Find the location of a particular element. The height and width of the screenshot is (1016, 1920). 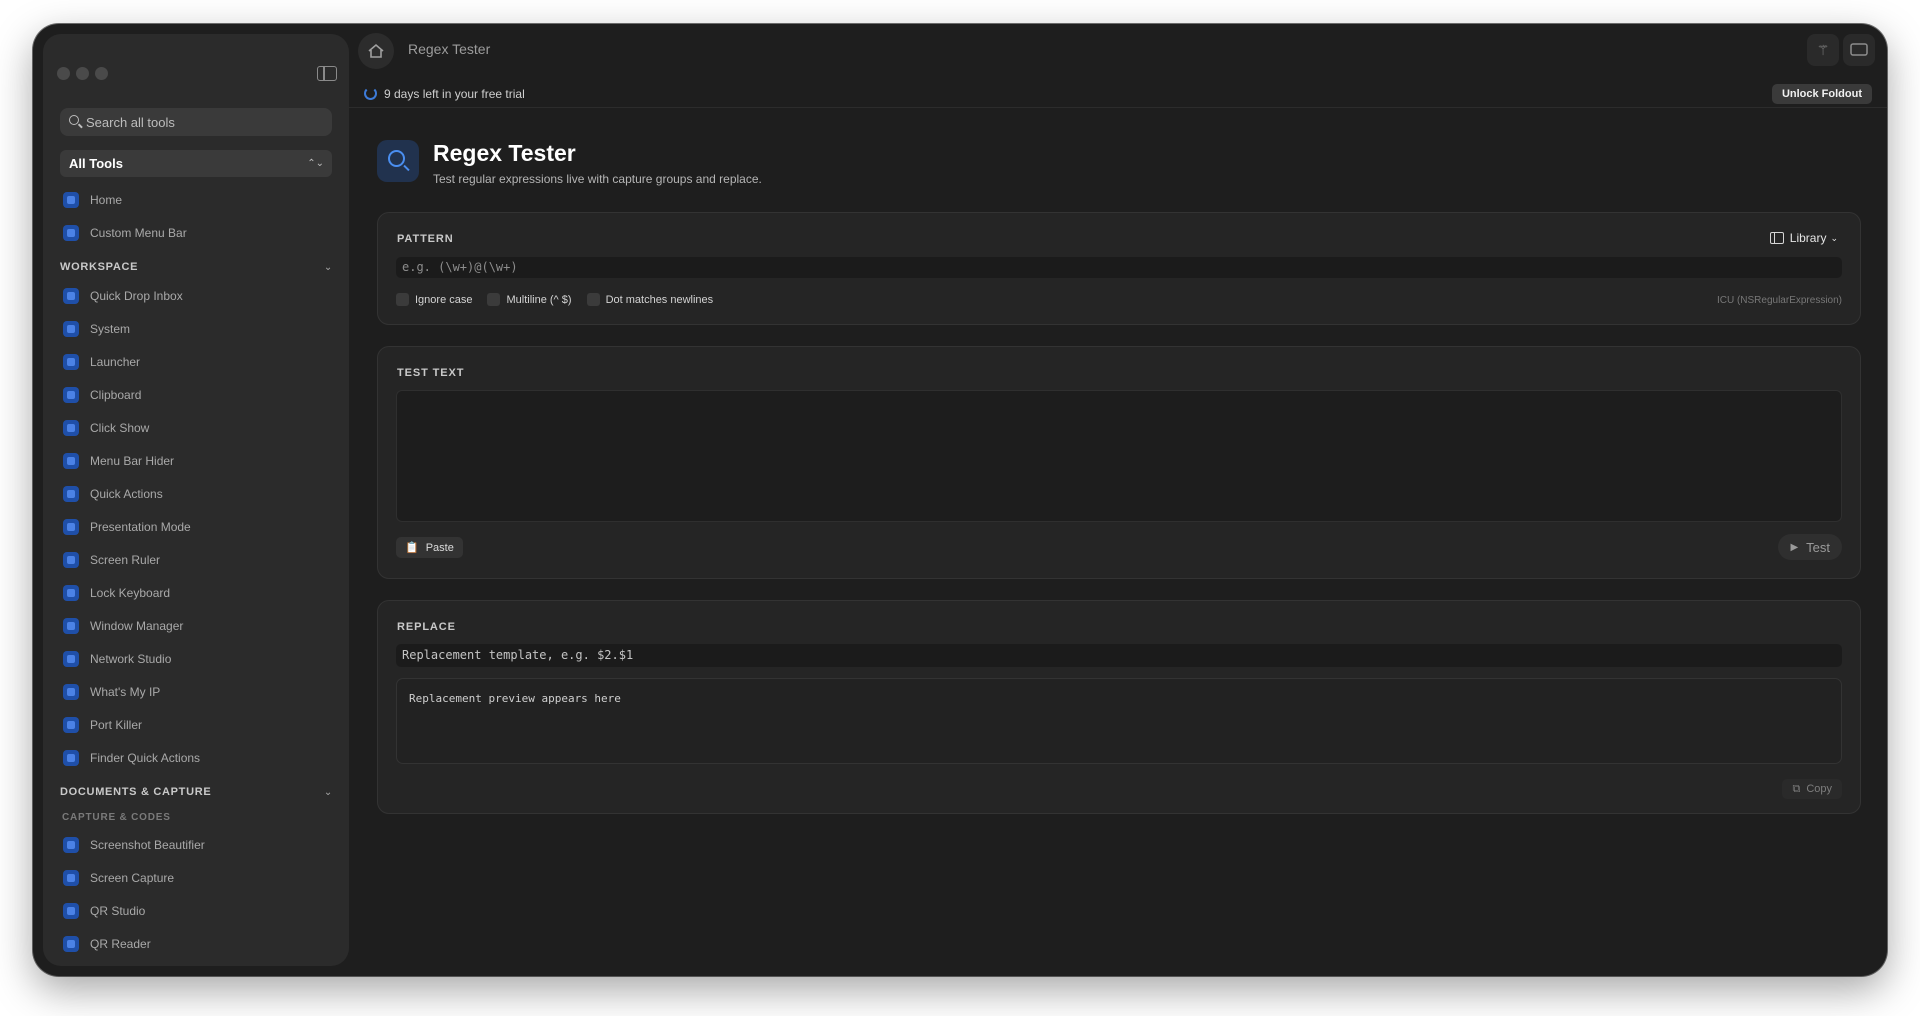

sidebar-item-screenshot-beautifier: Screenshot Beautifier is located at coordinates (197, 844).